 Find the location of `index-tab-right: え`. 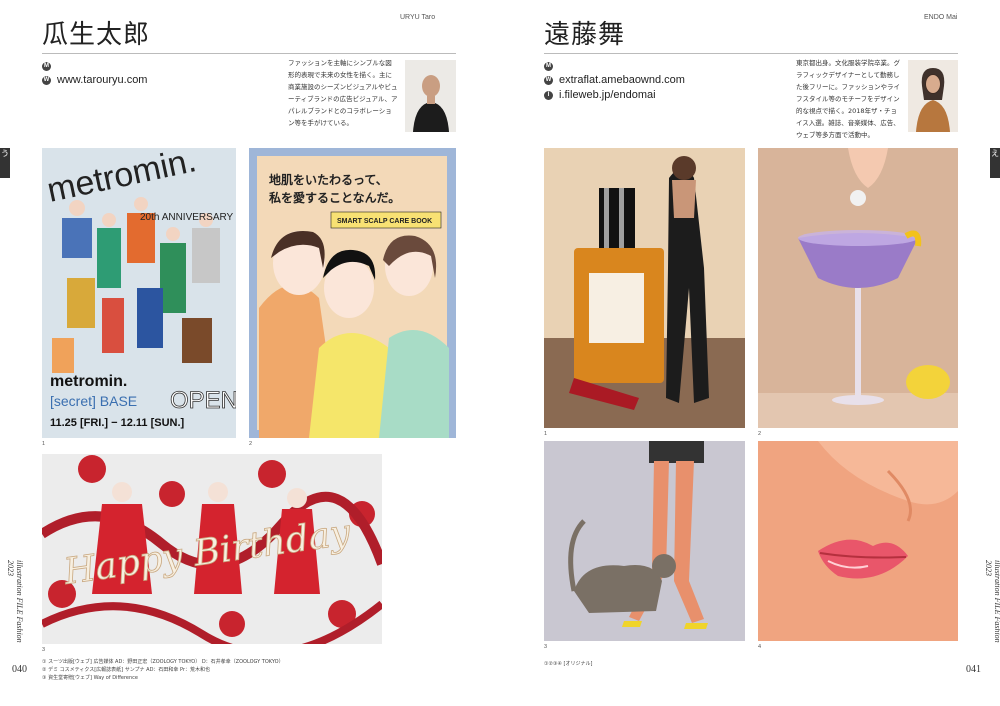

index-tab-right: え is located at coordinates (995, 163).